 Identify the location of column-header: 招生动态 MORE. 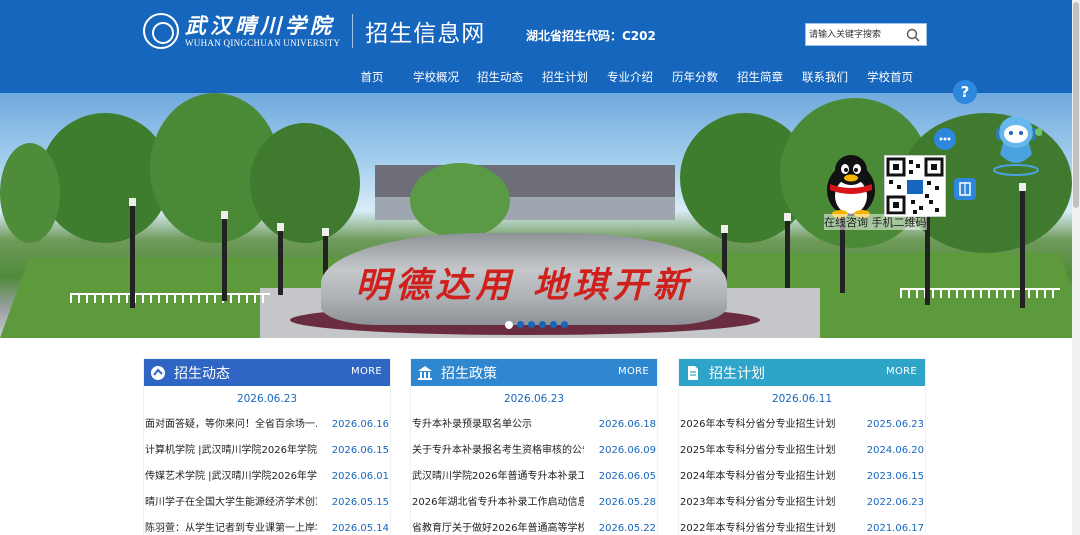
(267, 372).